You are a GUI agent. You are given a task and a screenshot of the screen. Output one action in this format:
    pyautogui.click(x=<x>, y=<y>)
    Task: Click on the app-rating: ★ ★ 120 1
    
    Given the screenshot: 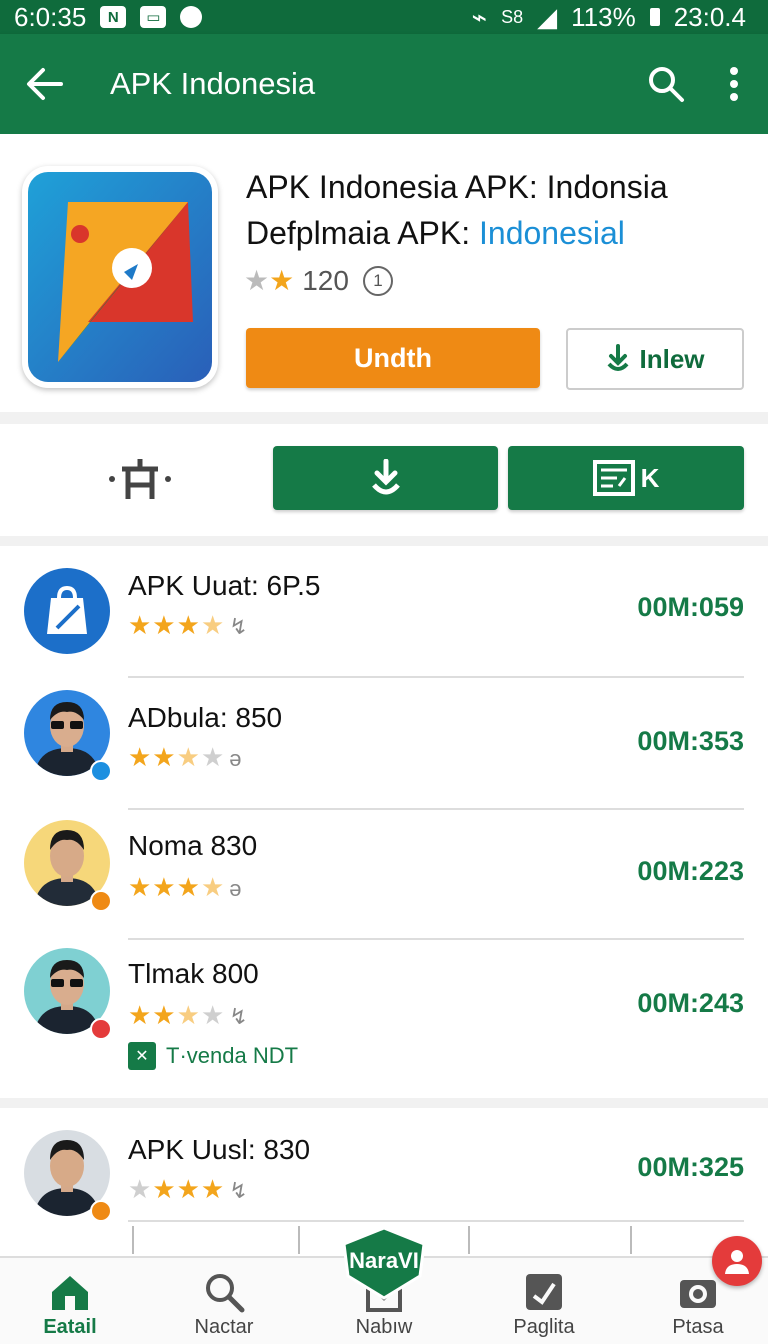 What is the action you would take?
    pyautogui.click(x=318, y=280)
    